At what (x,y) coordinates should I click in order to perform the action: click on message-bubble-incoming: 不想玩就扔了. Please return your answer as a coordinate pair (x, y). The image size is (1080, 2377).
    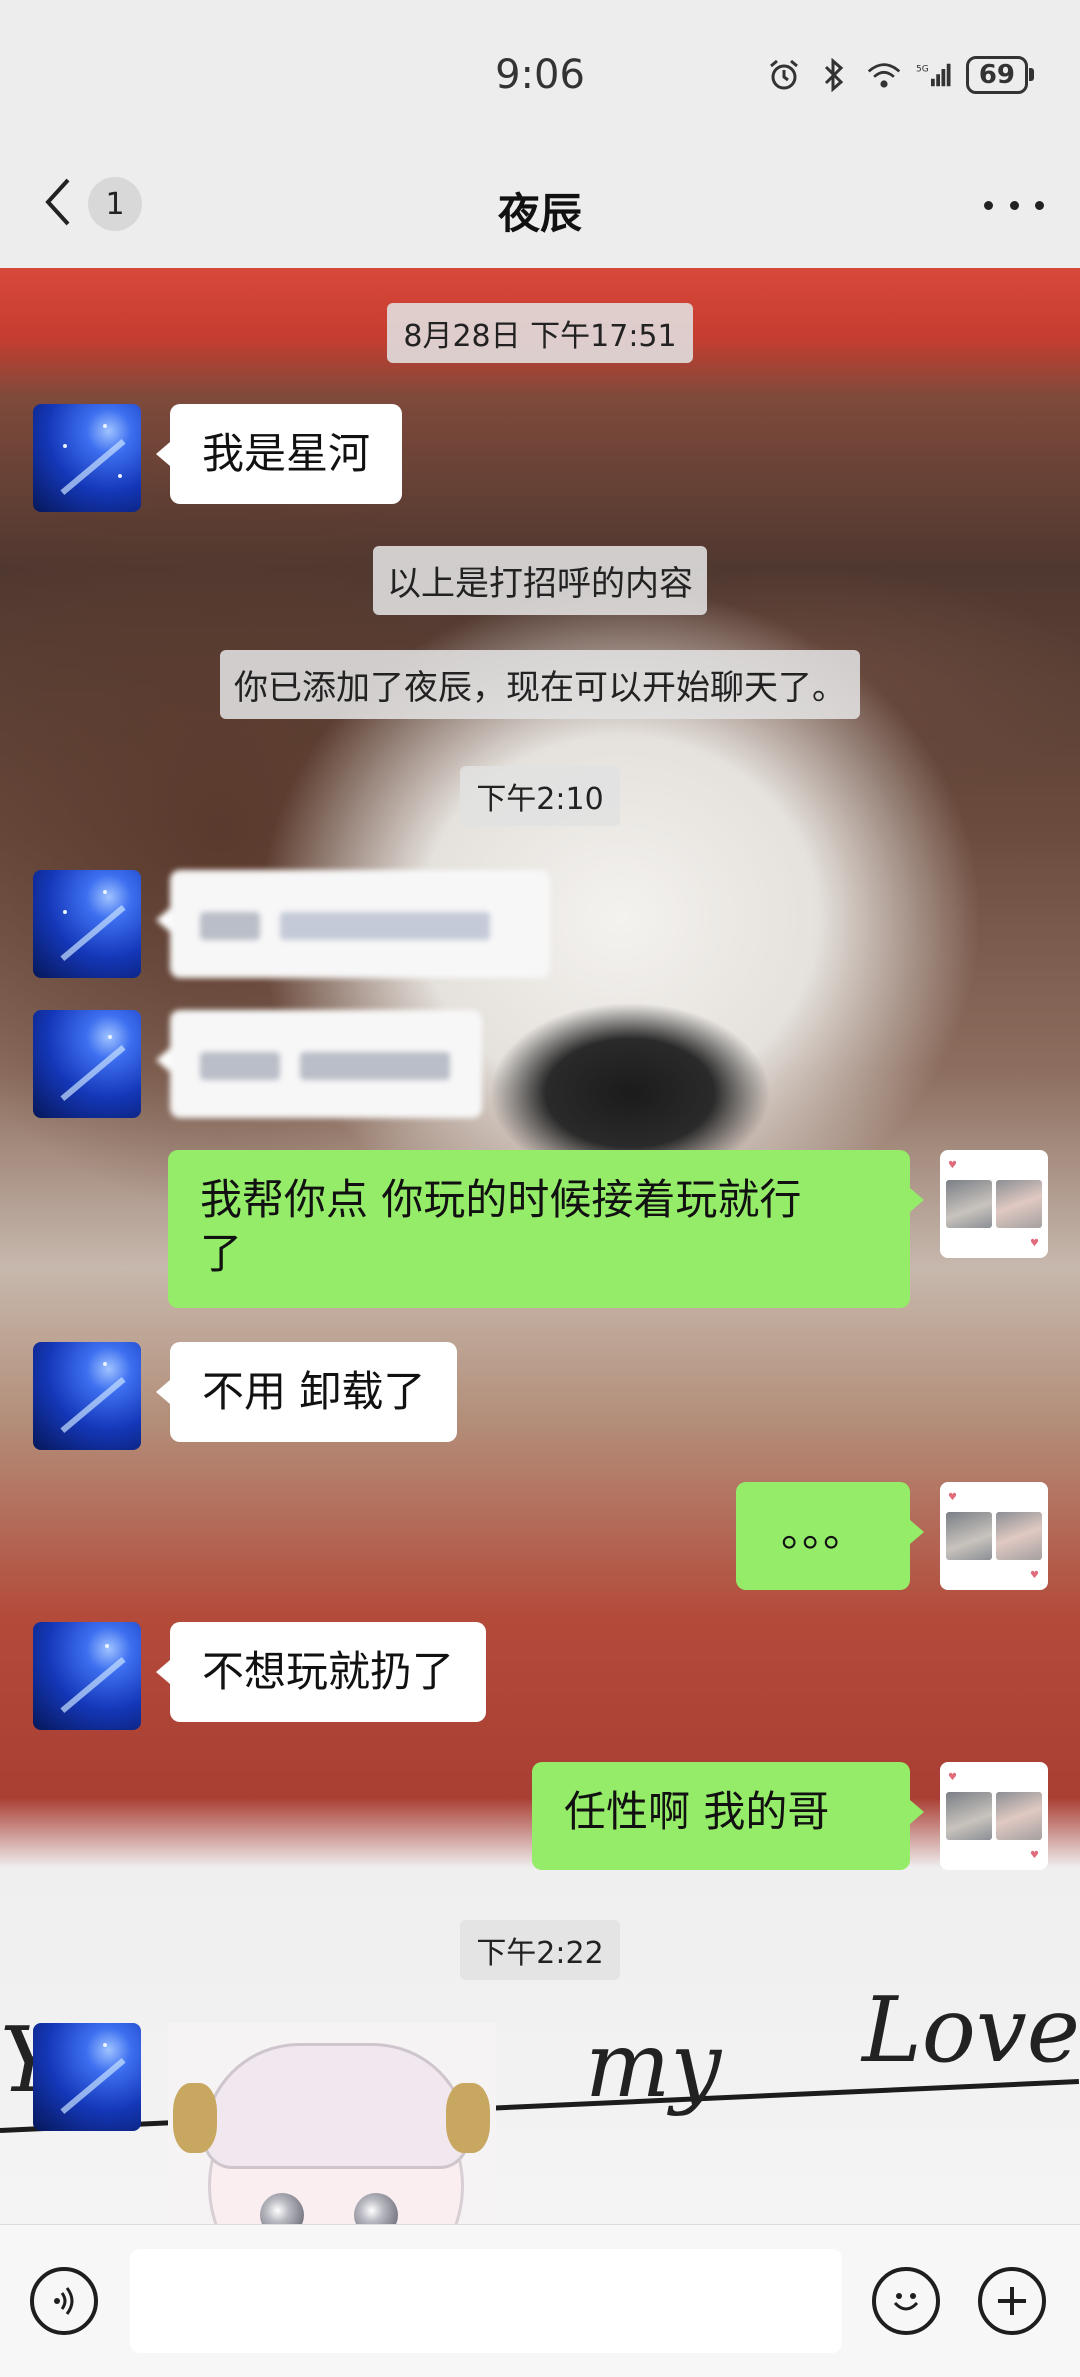
    Looking at the image, I should click on (321, 1672).